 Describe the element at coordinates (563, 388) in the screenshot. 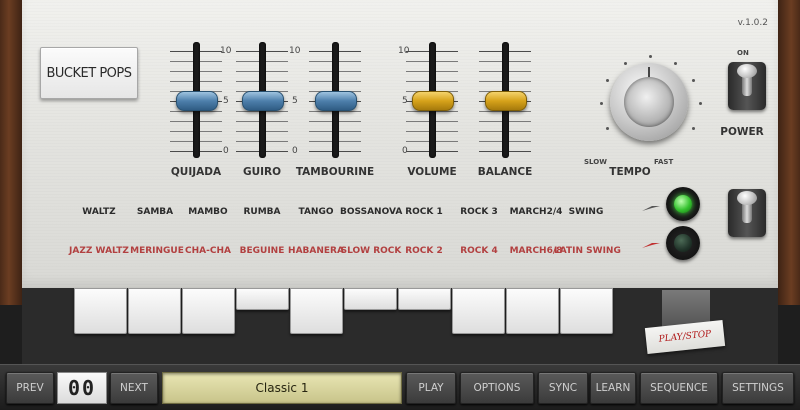

I see `sync-button: SYNC` at that location.